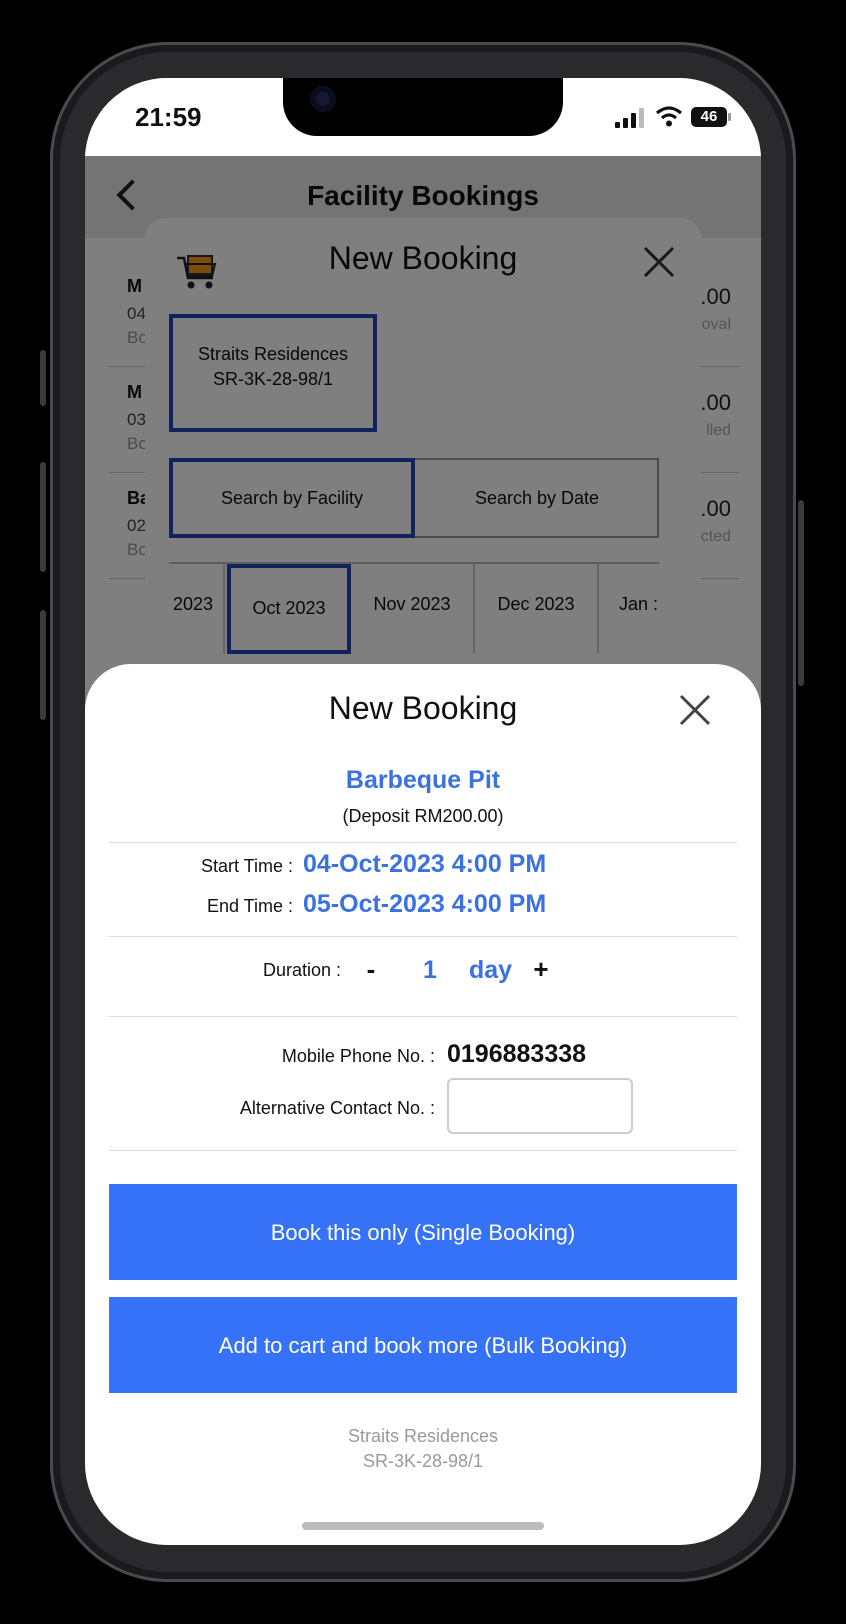  I want to click on battery-icon: 46, so click(709, 117).